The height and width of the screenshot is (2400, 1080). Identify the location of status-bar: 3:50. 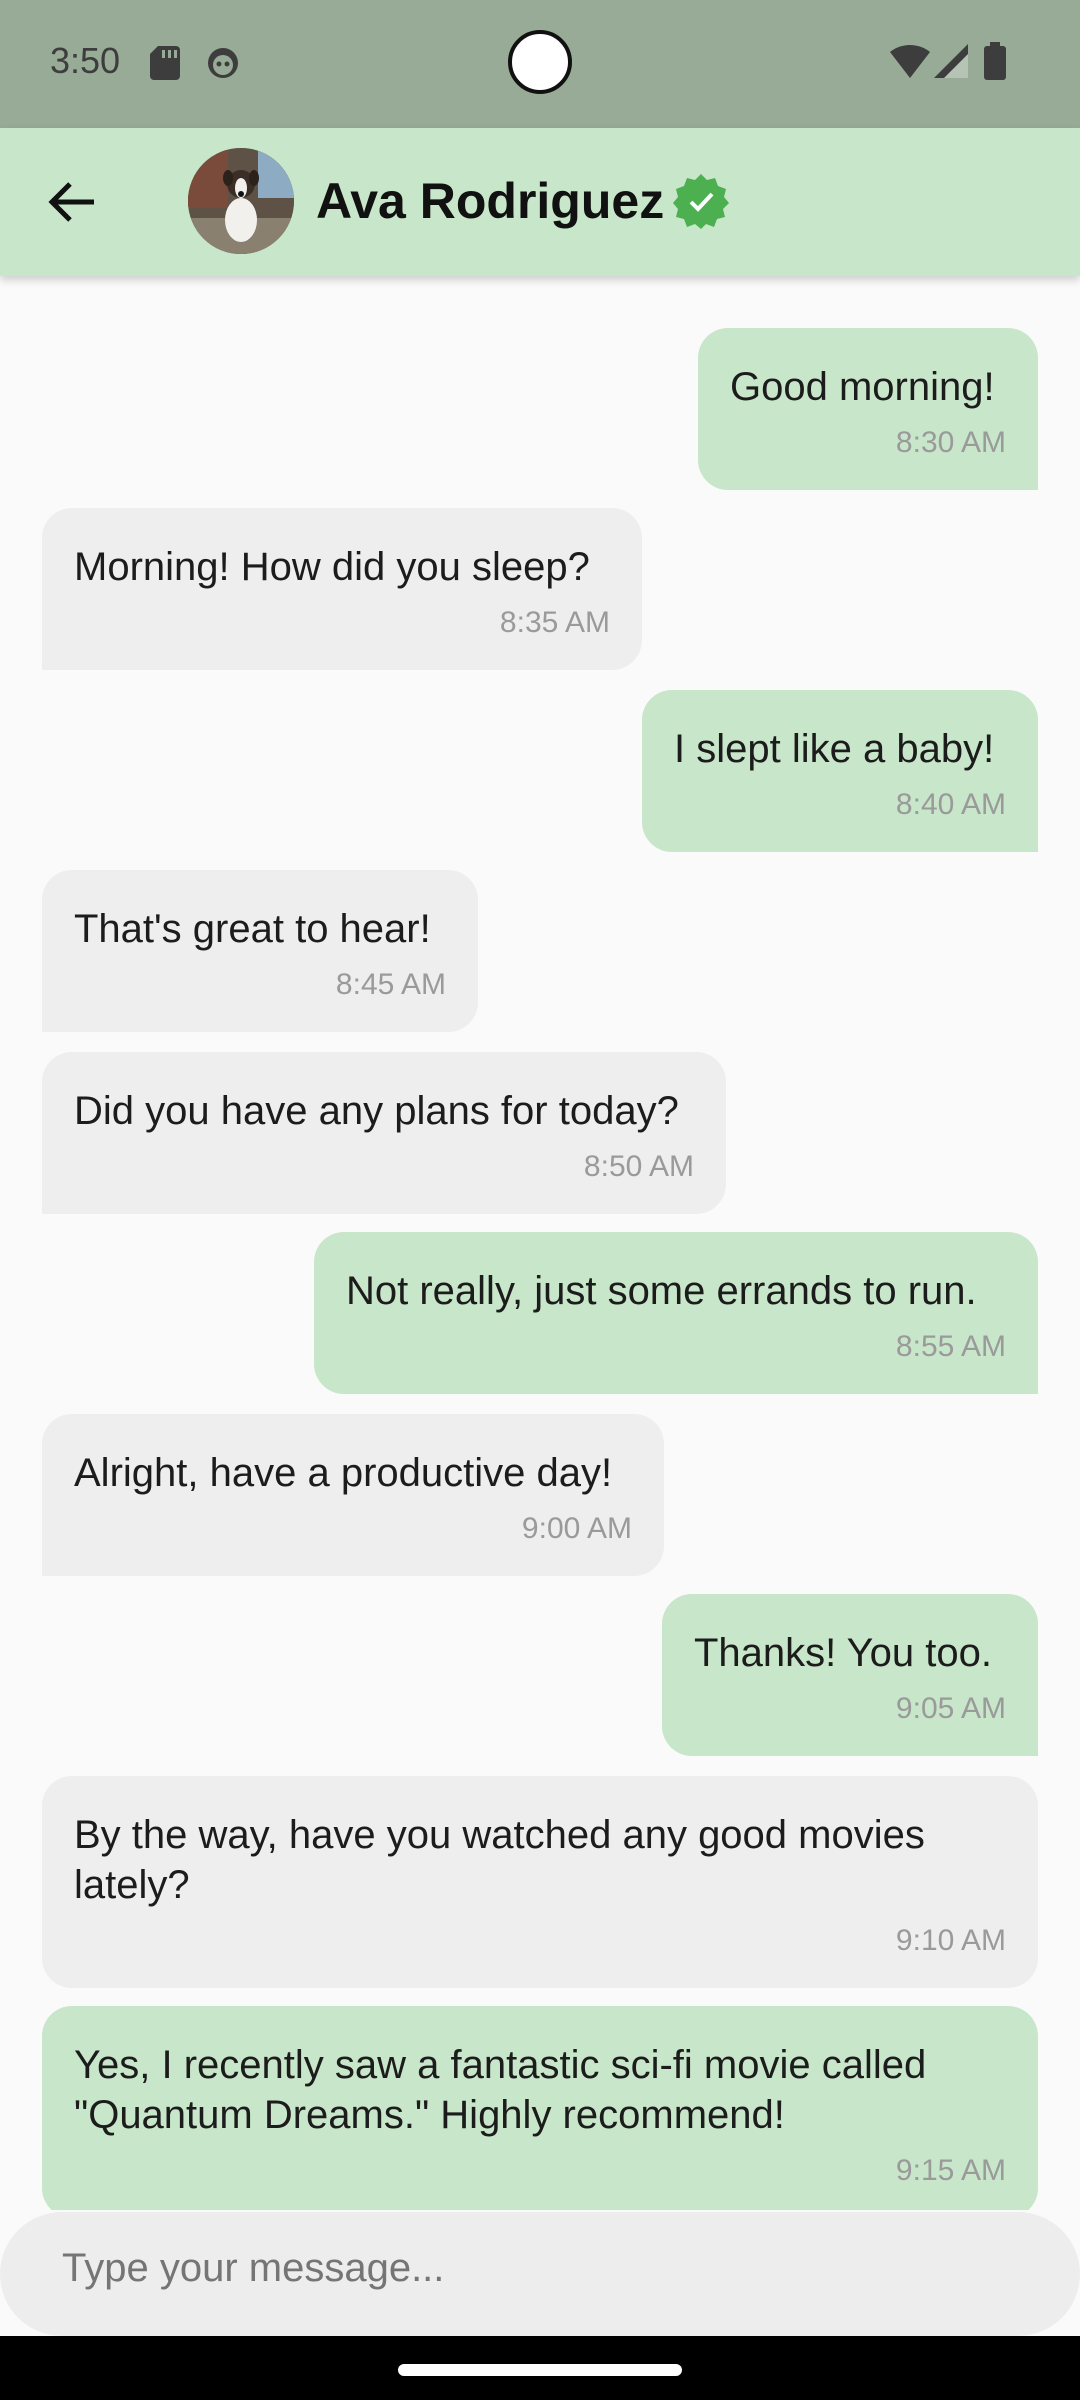
(540, 64).